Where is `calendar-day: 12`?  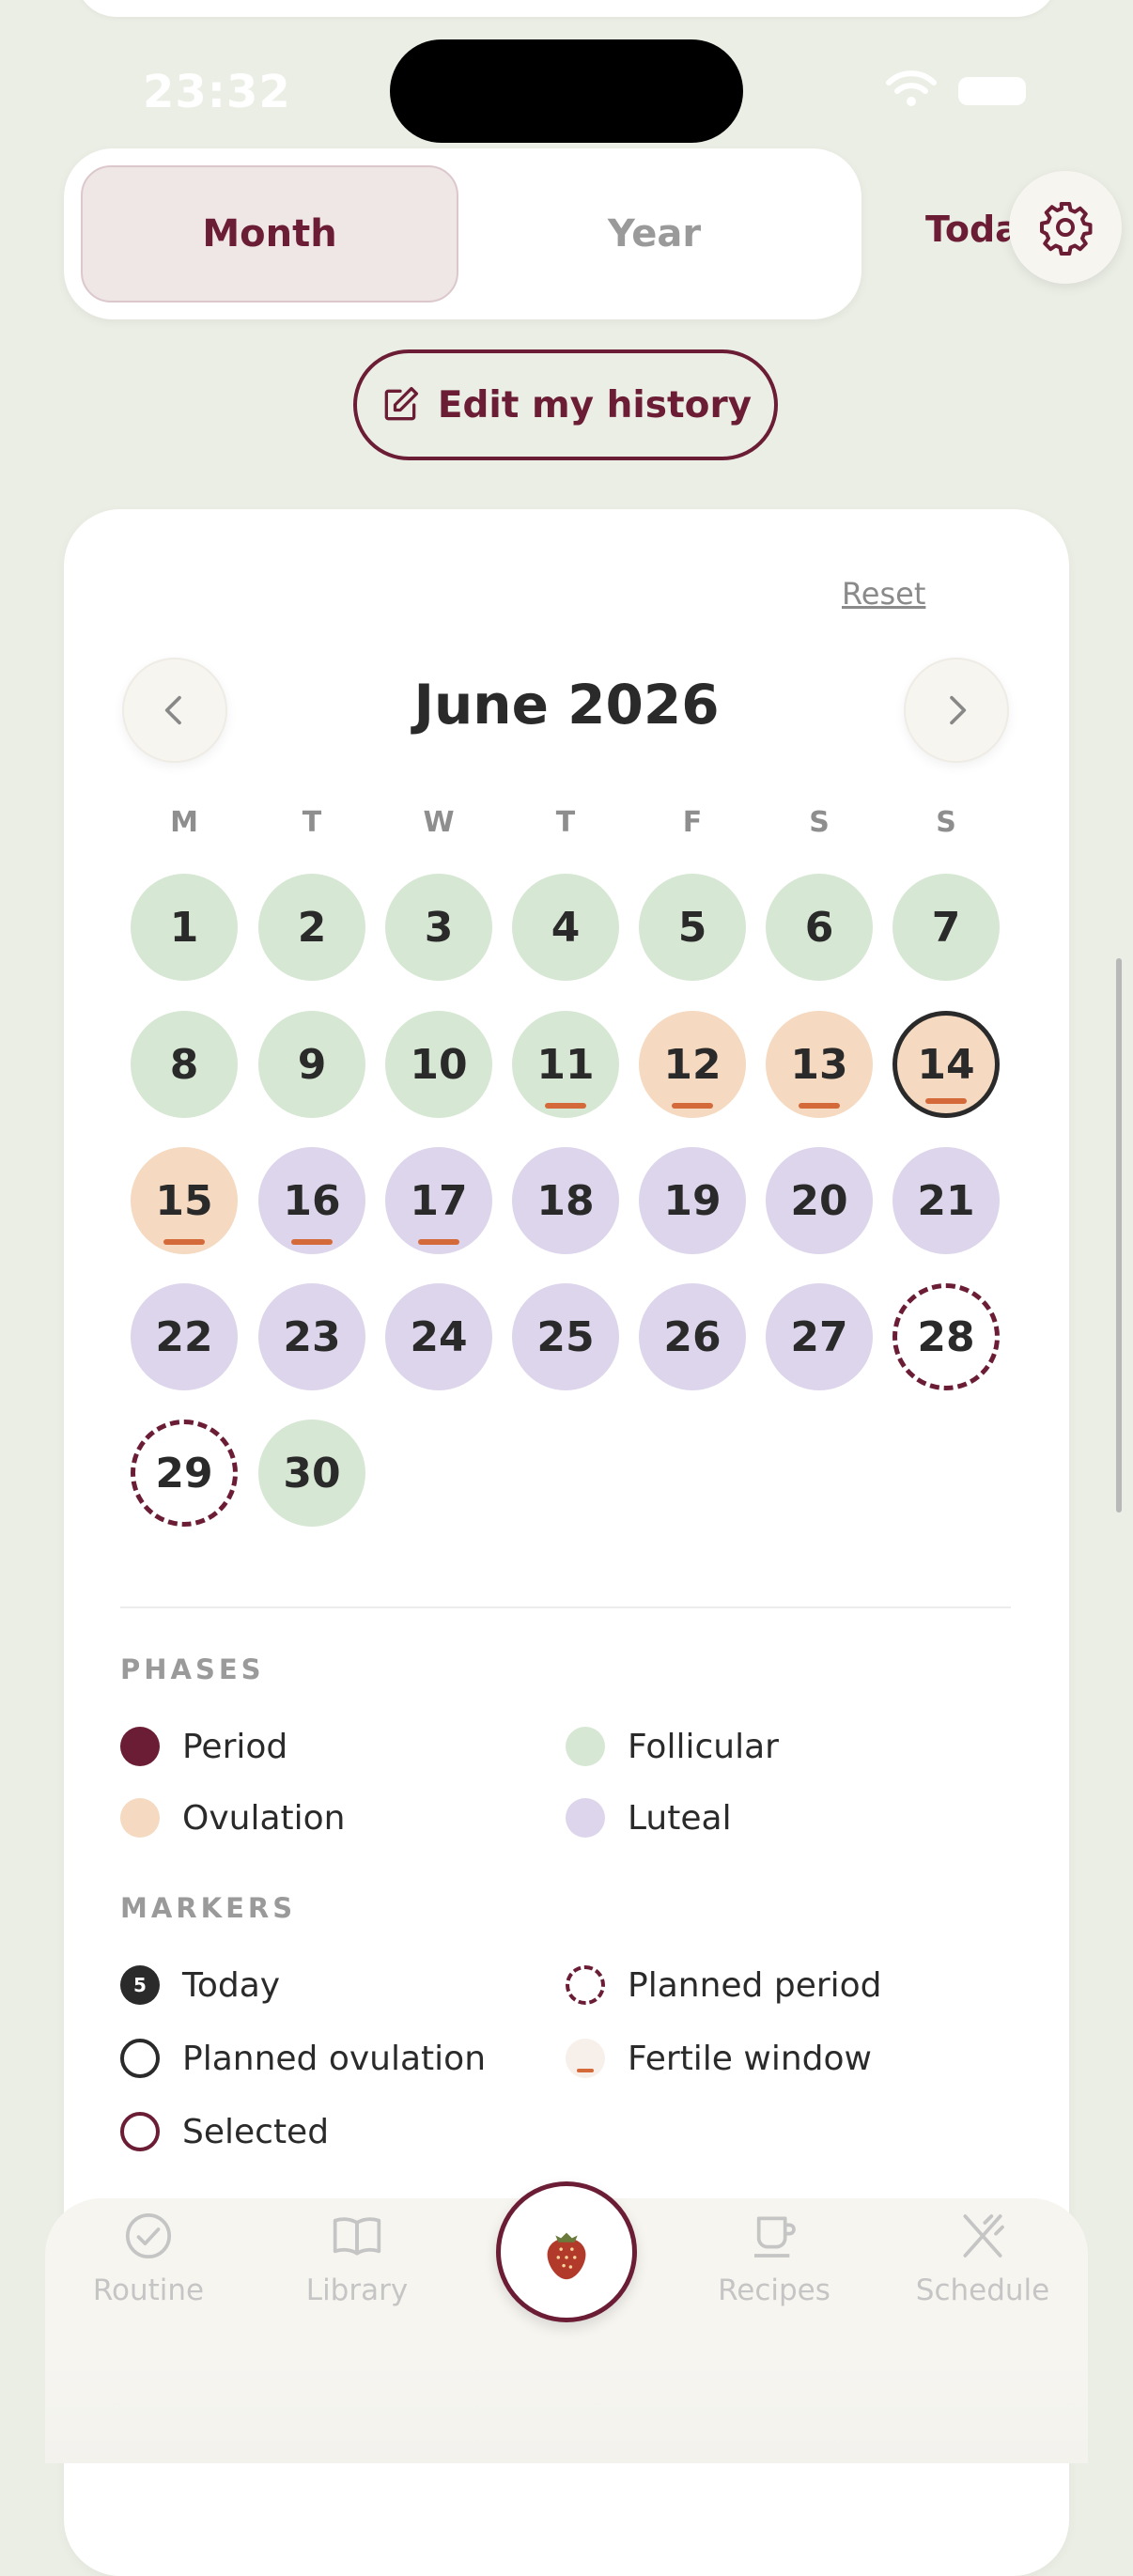
calendar-day: 12 is located at coordinates (692, 1064).